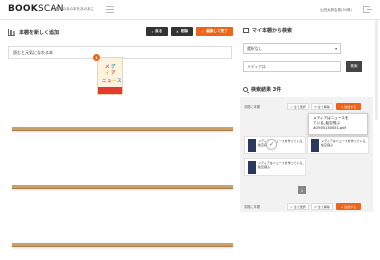  I want to click on book-cover: メ デ ィ ア ニ ュ ー ス, so click(110, 76).